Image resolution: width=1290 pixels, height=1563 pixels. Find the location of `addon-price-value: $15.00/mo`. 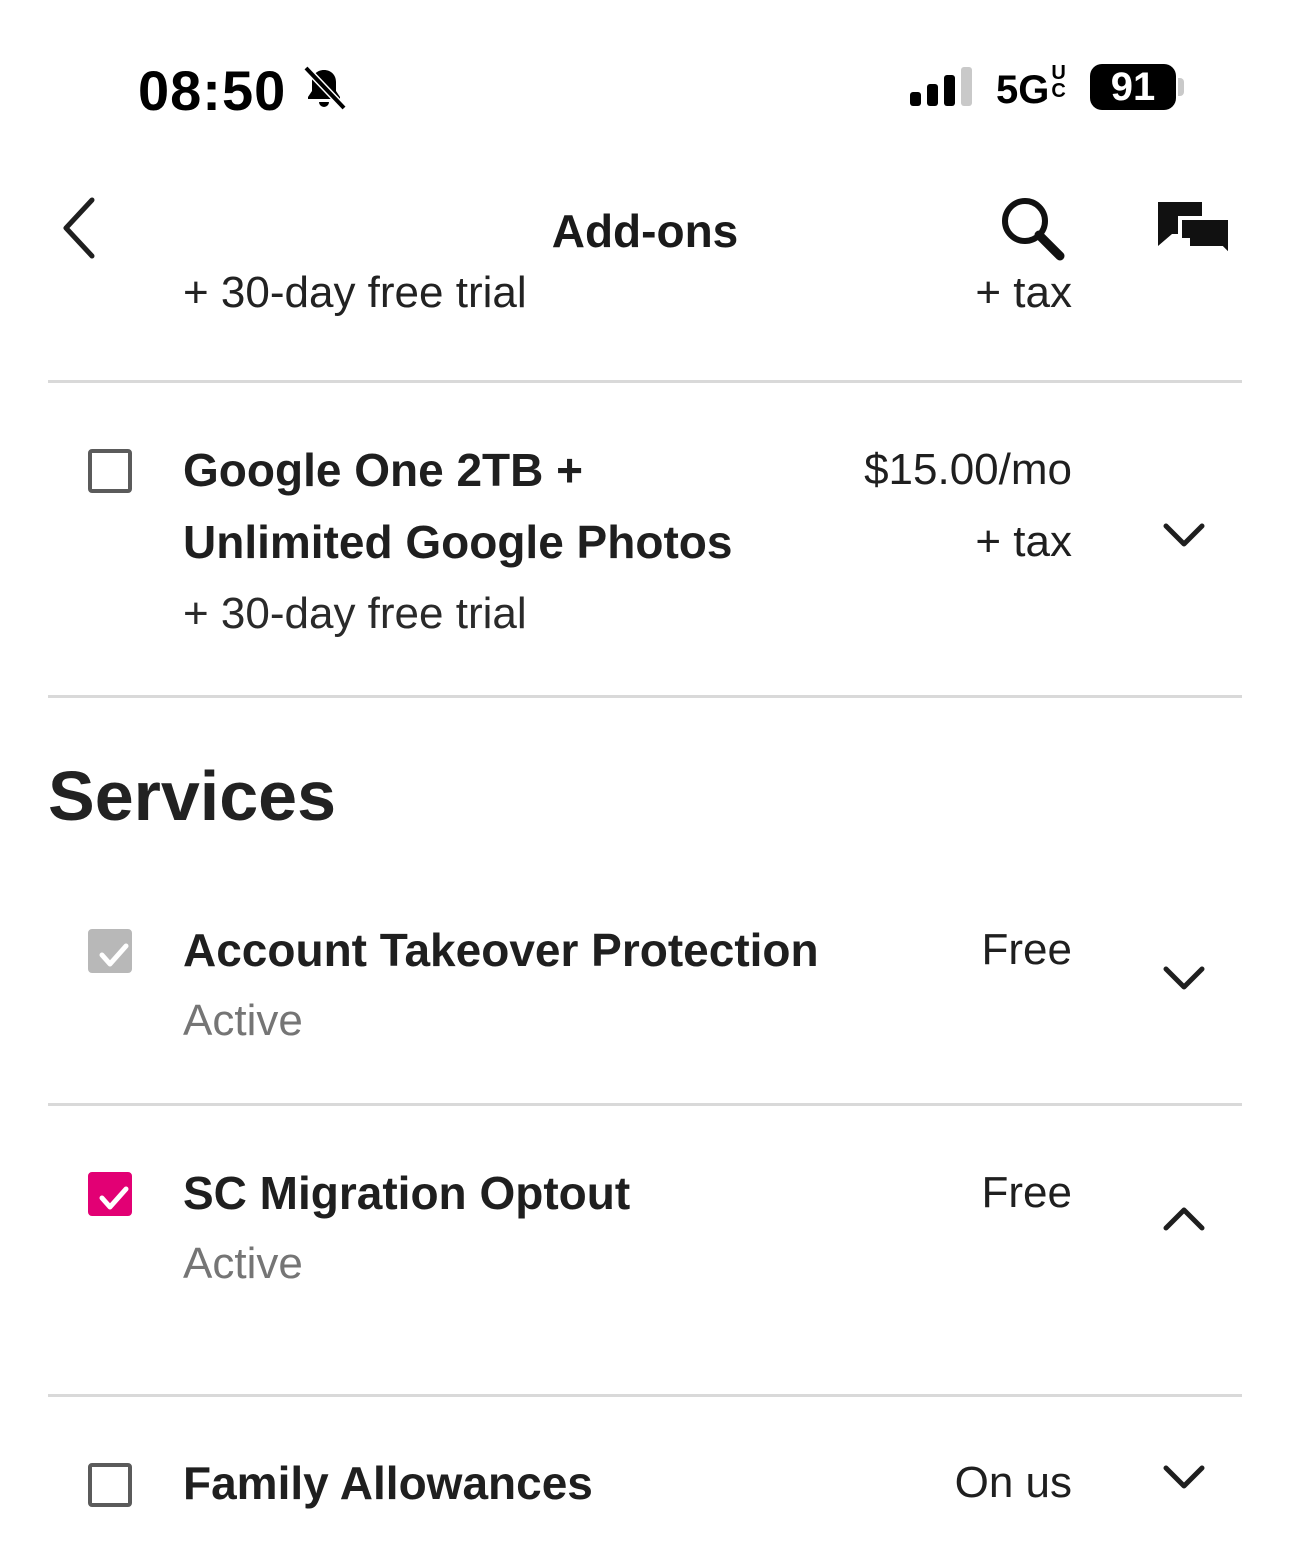

addon-price-value: $15.00/mo is located at coordinates (968, 469).